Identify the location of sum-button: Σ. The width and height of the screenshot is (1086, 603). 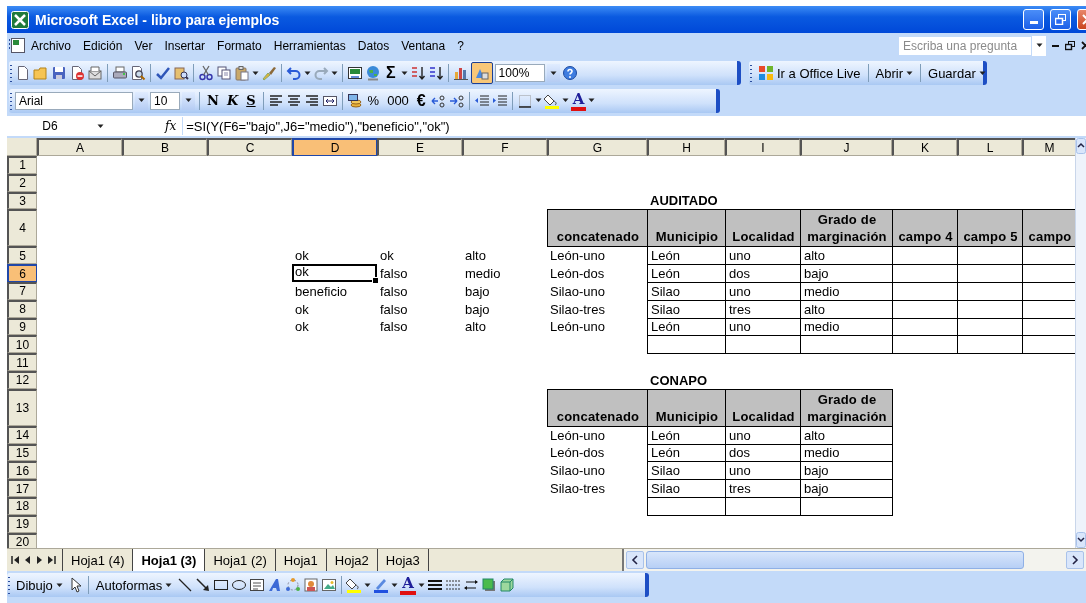
(391, 73).